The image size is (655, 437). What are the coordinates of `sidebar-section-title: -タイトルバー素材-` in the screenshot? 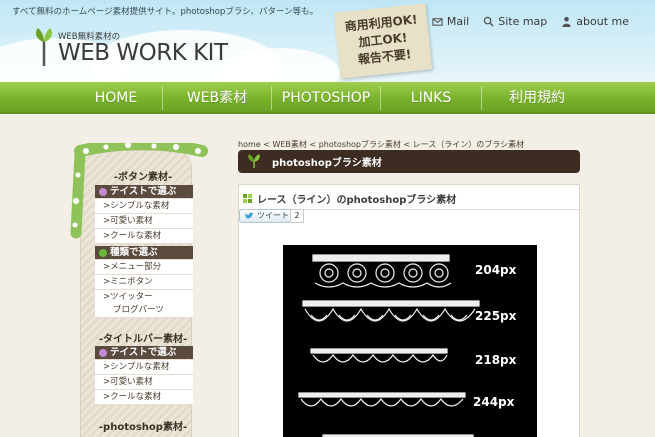 It's located at (143, 339).